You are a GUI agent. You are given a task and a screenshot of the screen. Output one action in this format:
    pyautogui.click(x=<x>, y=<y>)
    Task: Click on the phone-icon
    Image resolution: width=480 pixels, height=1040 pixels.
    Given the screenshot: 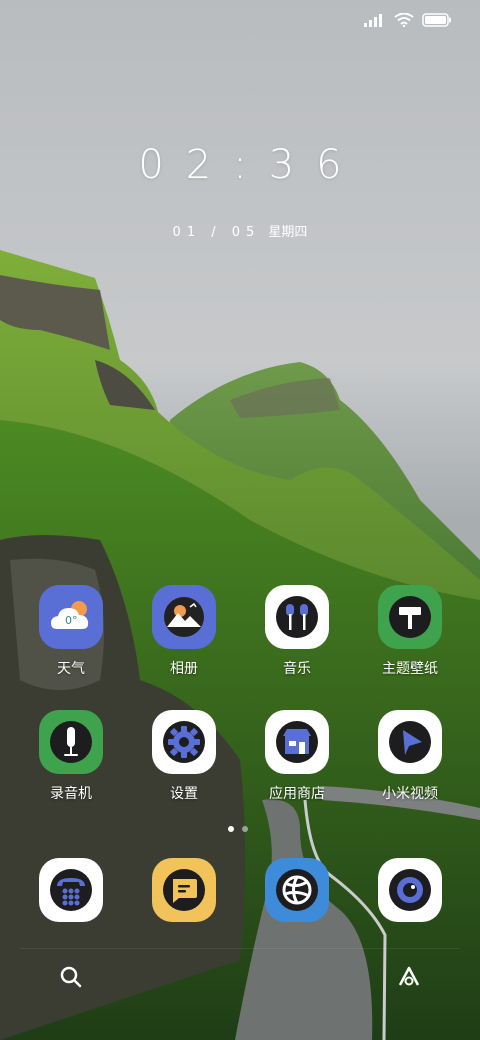 What is the action you would take?
    pyautogui.click(x=71, y=890)
    